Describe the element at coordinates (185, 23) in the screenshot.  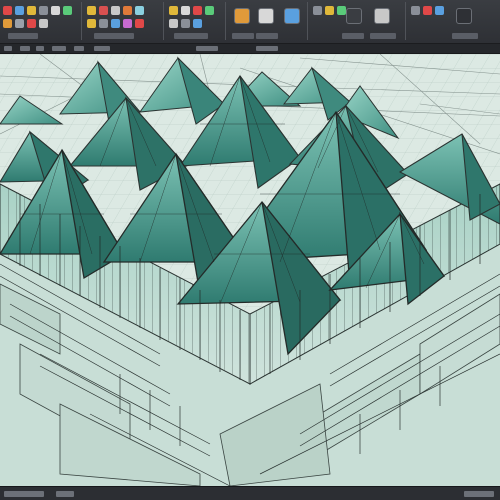
I see `extend-icon` at that location.